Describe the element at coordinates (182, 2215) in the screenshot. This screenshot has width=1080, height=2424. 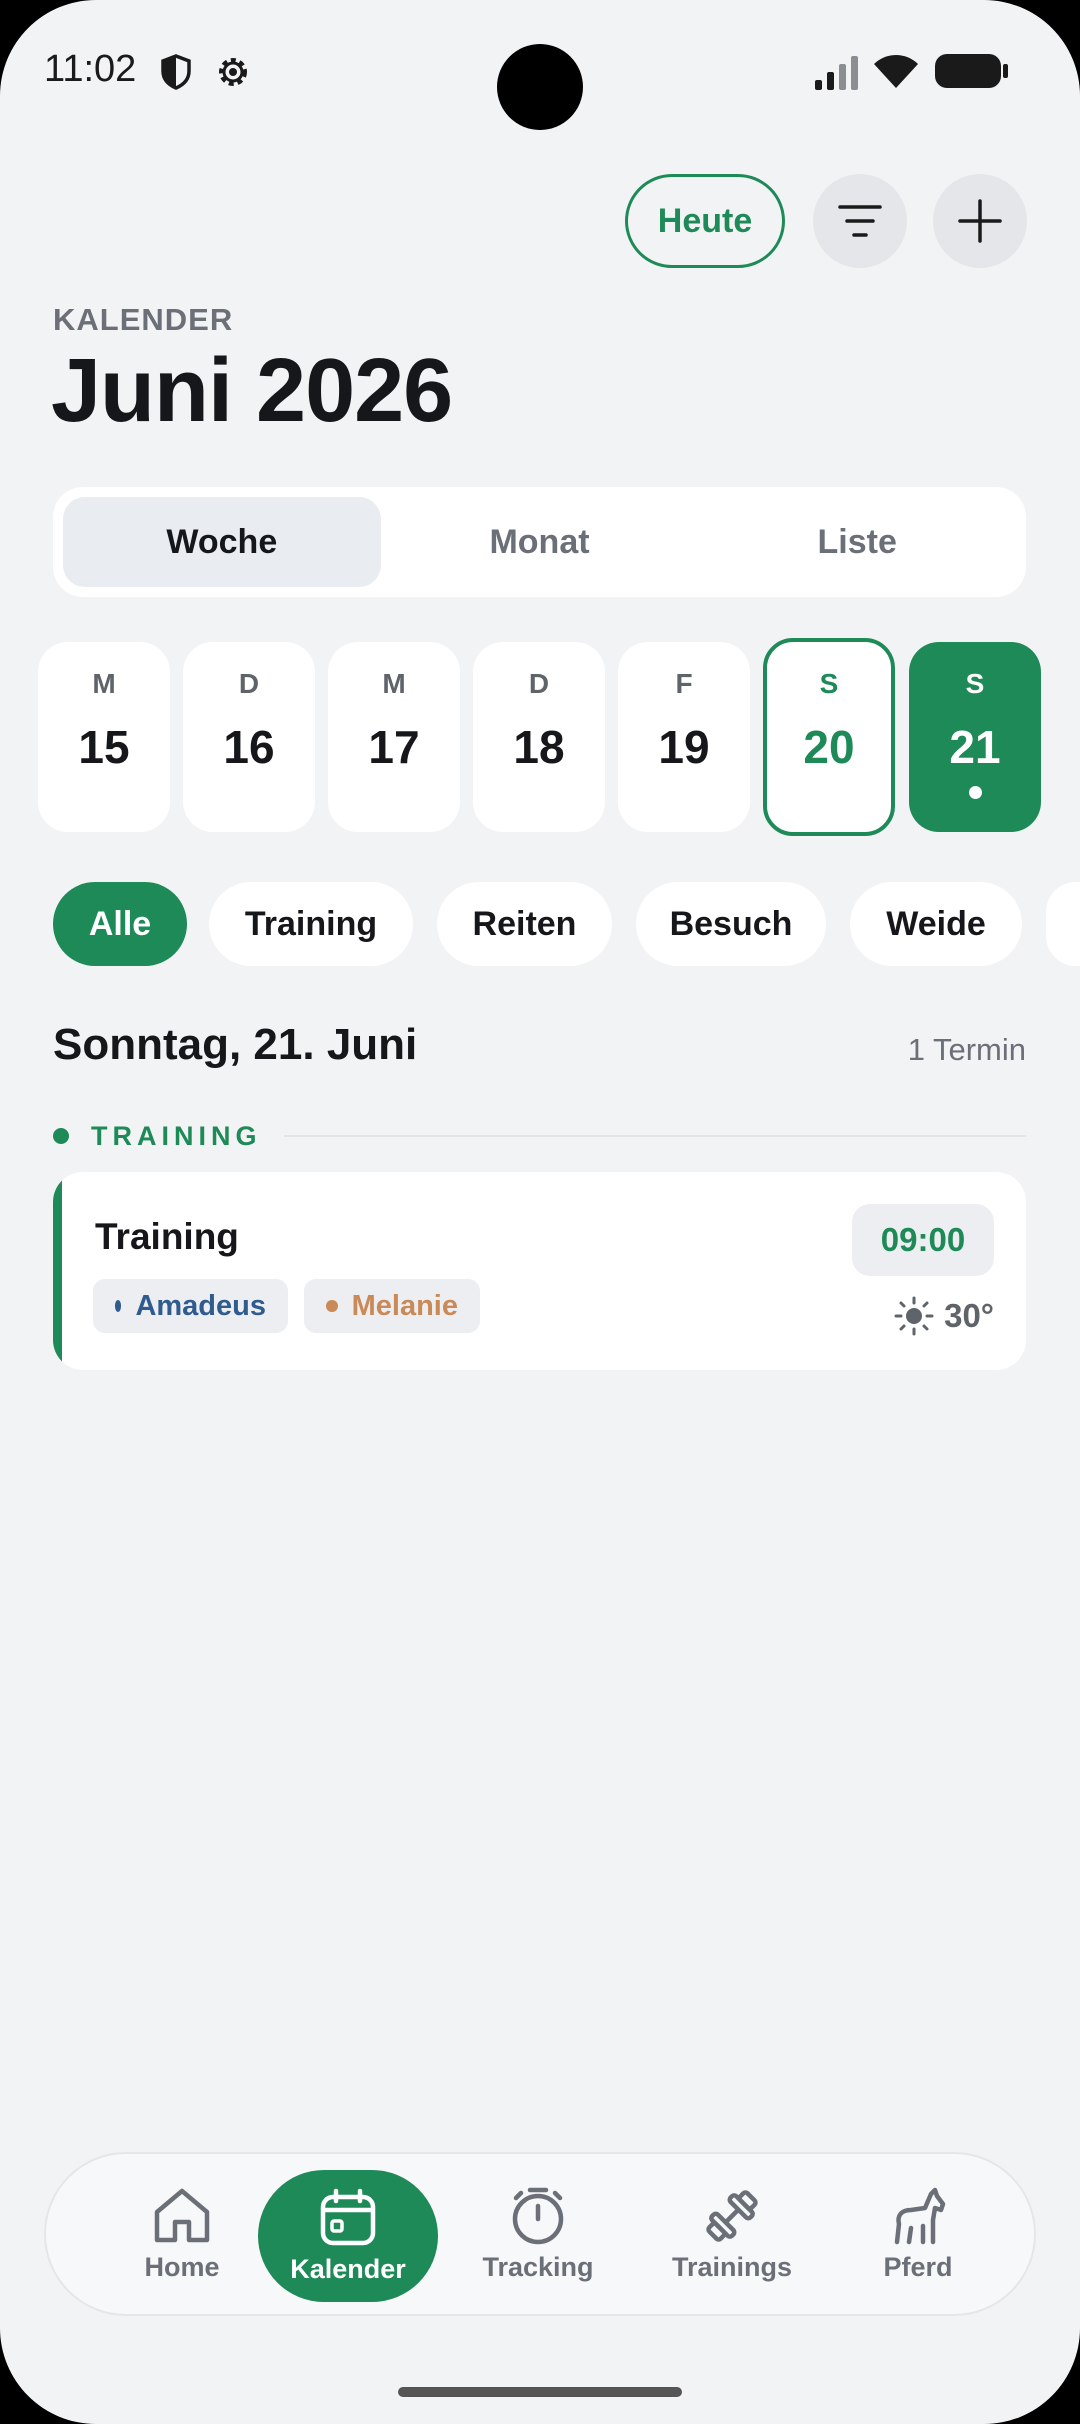
I see `home-icon` at that location.